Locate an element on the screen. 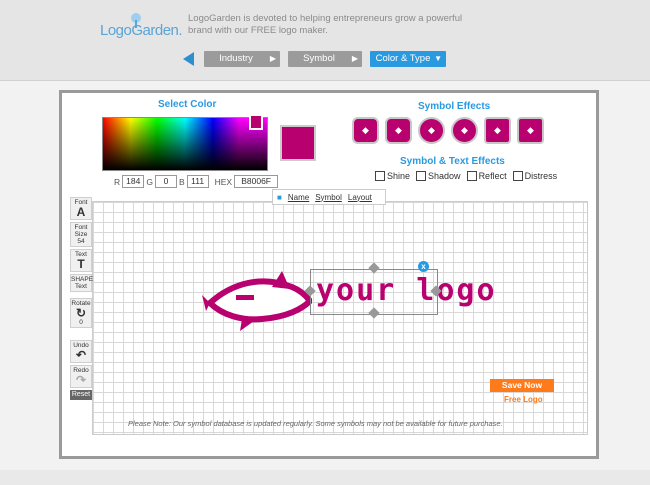 The image size is (650, 485). logogarden-logo: LogoGarden. is located at coordinates (141, 26).